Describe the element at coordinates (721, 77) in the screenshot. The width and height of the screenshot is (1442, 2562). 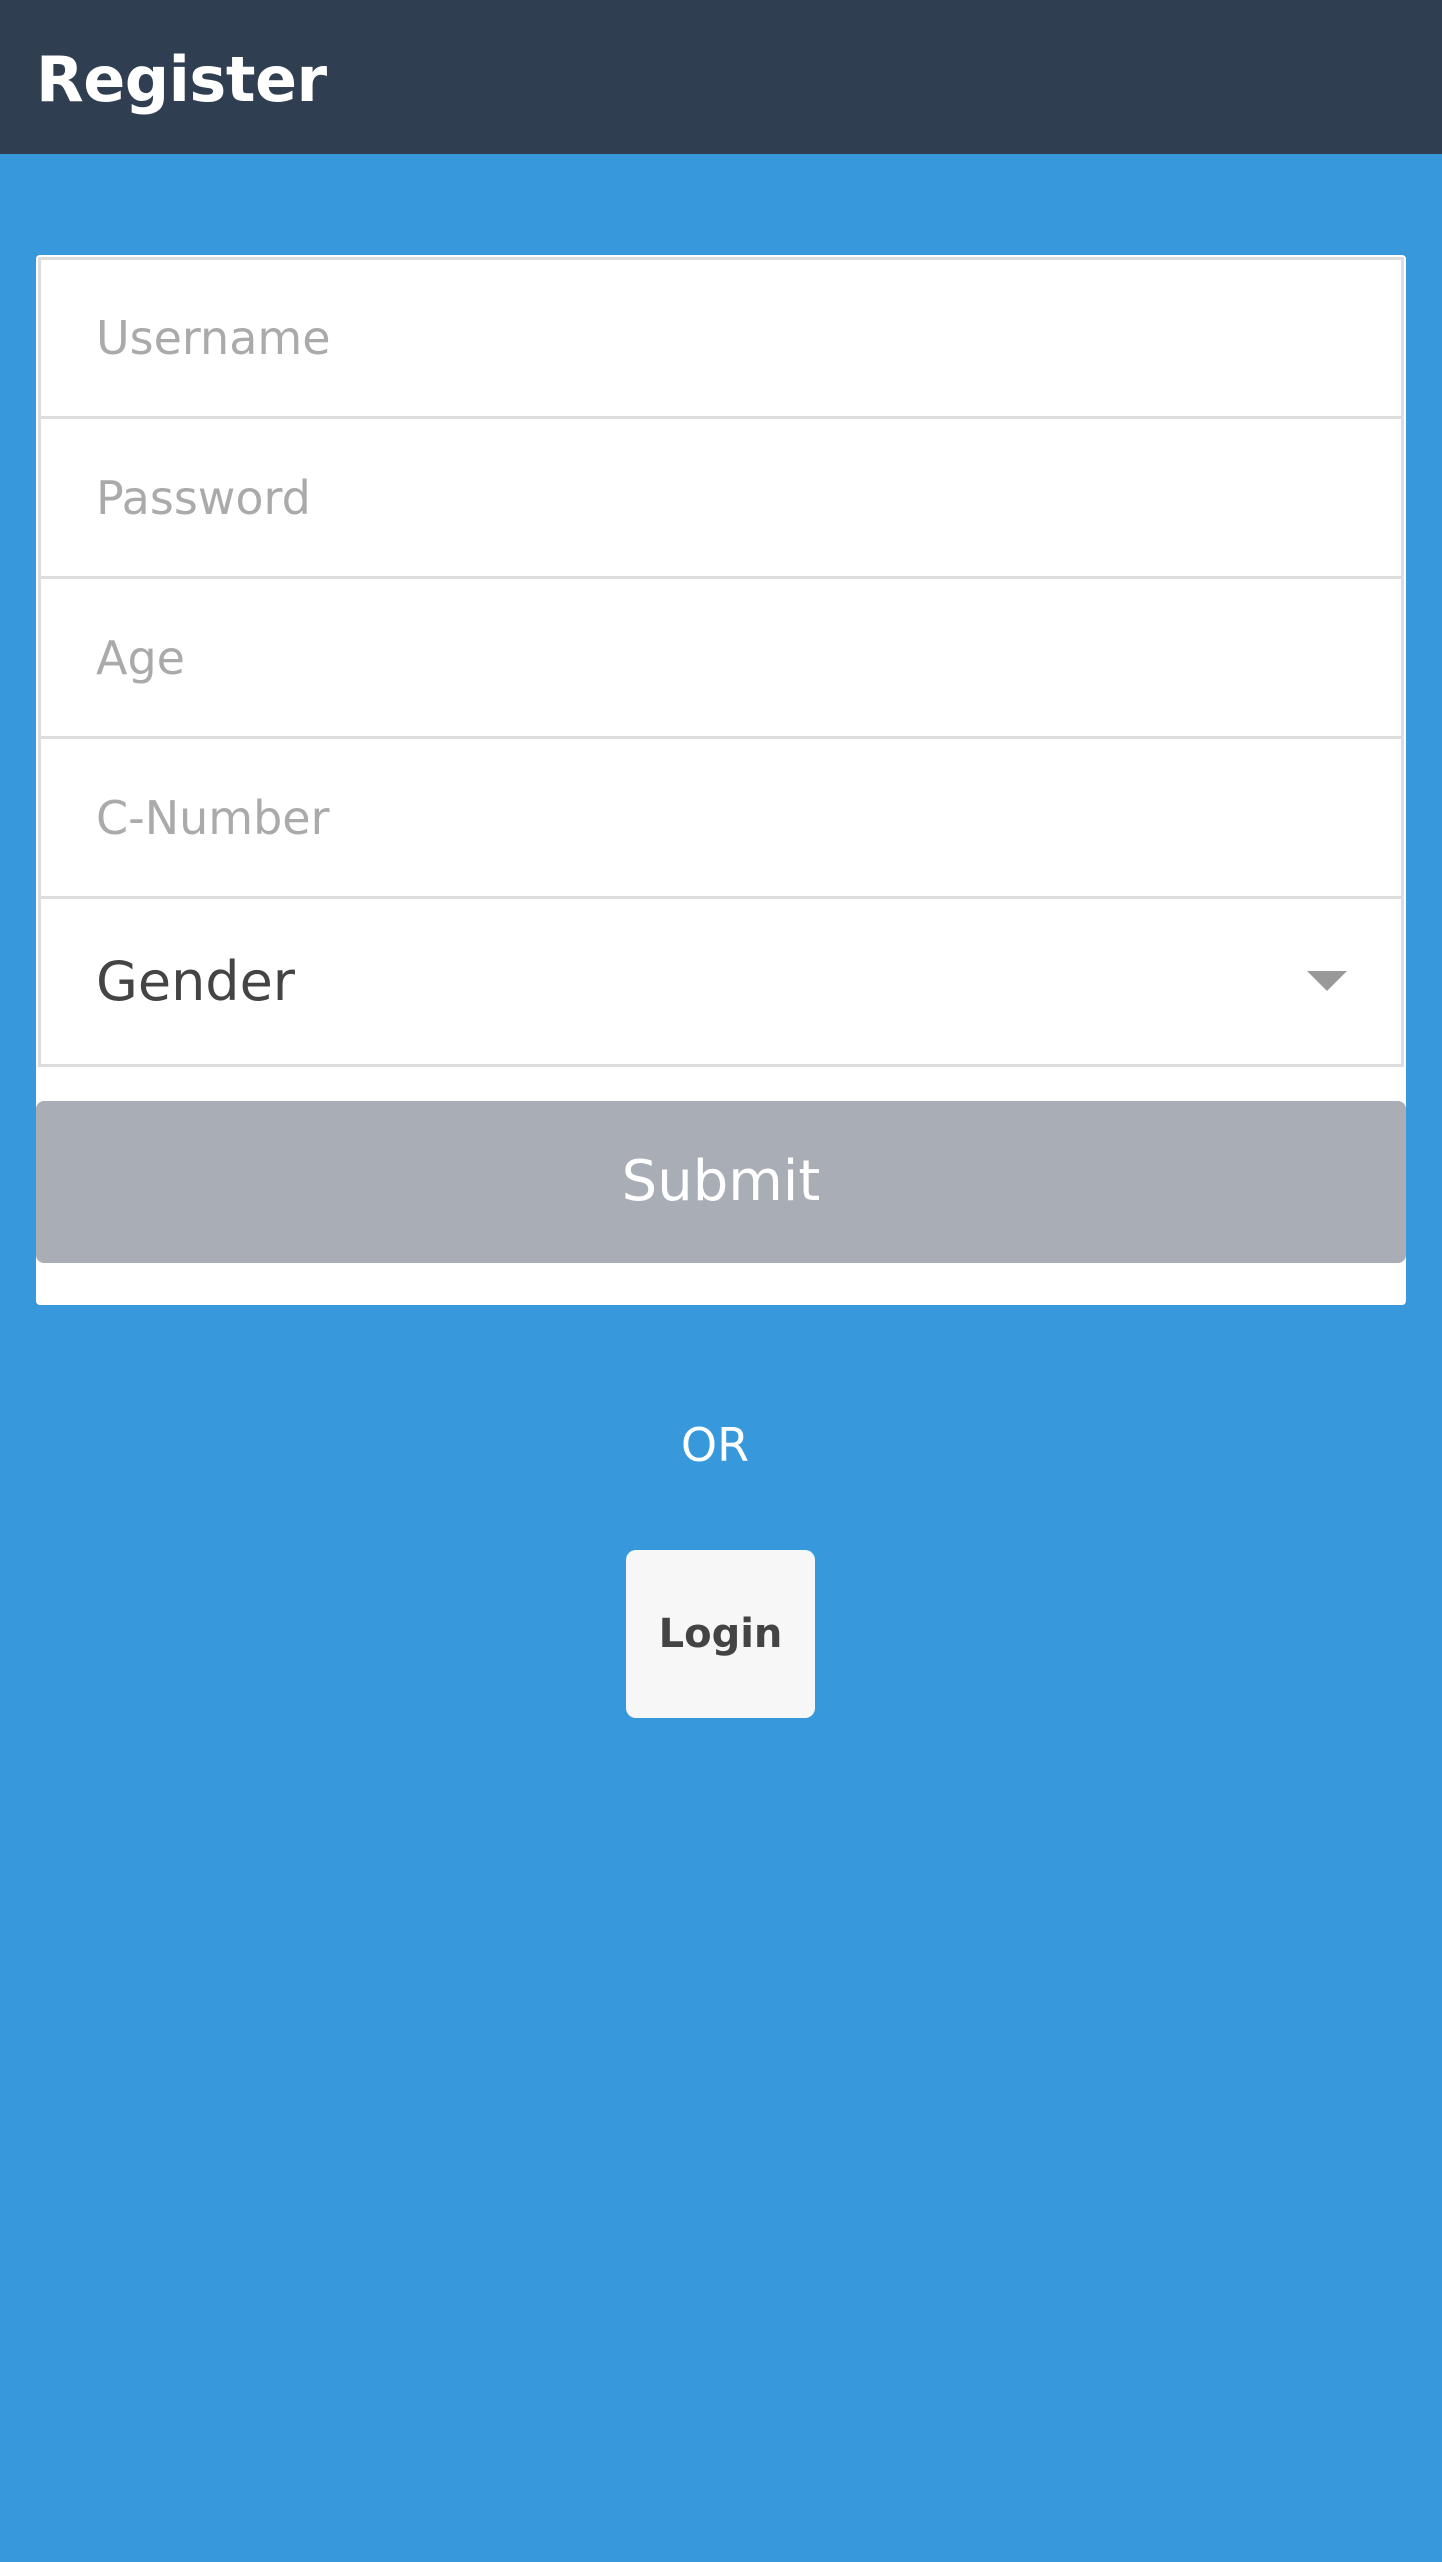
I see `app-header: Register` at that location.